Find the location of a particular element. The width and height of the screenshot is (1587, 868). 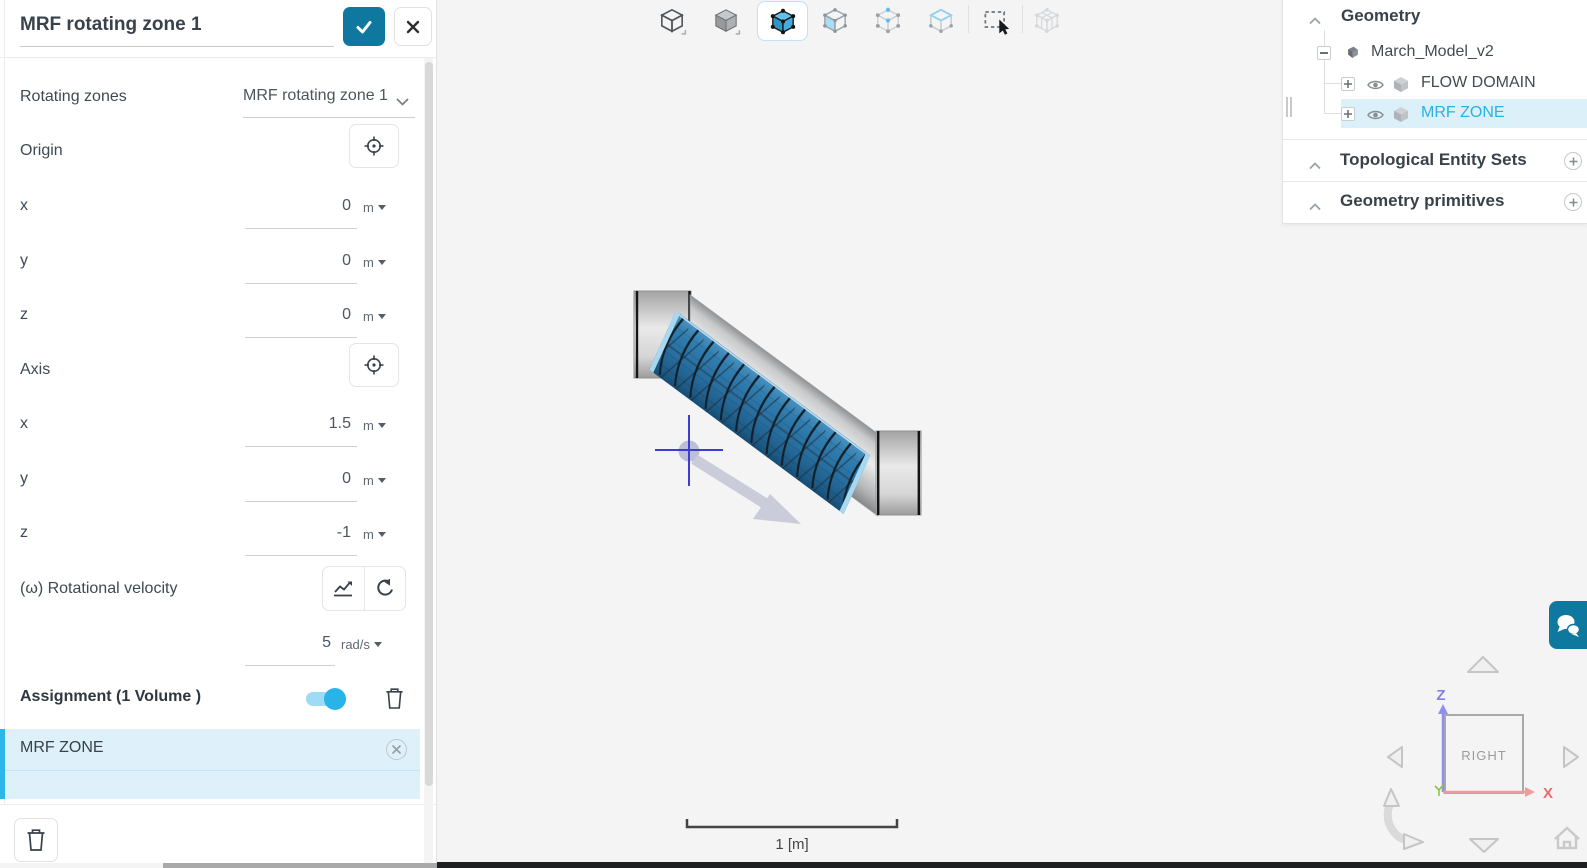

chevron-down-icon is located at coordinates (402, 102).